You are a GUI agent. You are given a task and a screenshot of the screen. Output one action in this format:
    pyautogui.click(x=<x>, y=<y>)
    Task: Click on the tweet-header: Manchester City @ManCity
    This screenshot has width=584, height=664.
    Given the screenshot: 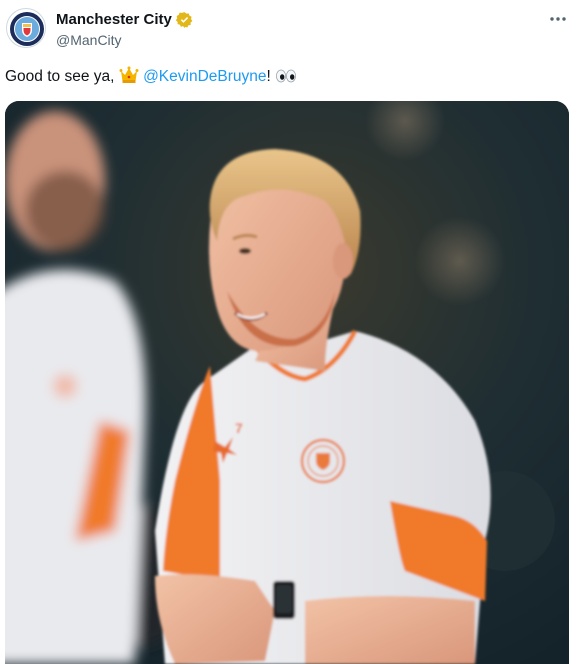 What is the action you would take?
    pyautogui.click(x=292, y=31)
    